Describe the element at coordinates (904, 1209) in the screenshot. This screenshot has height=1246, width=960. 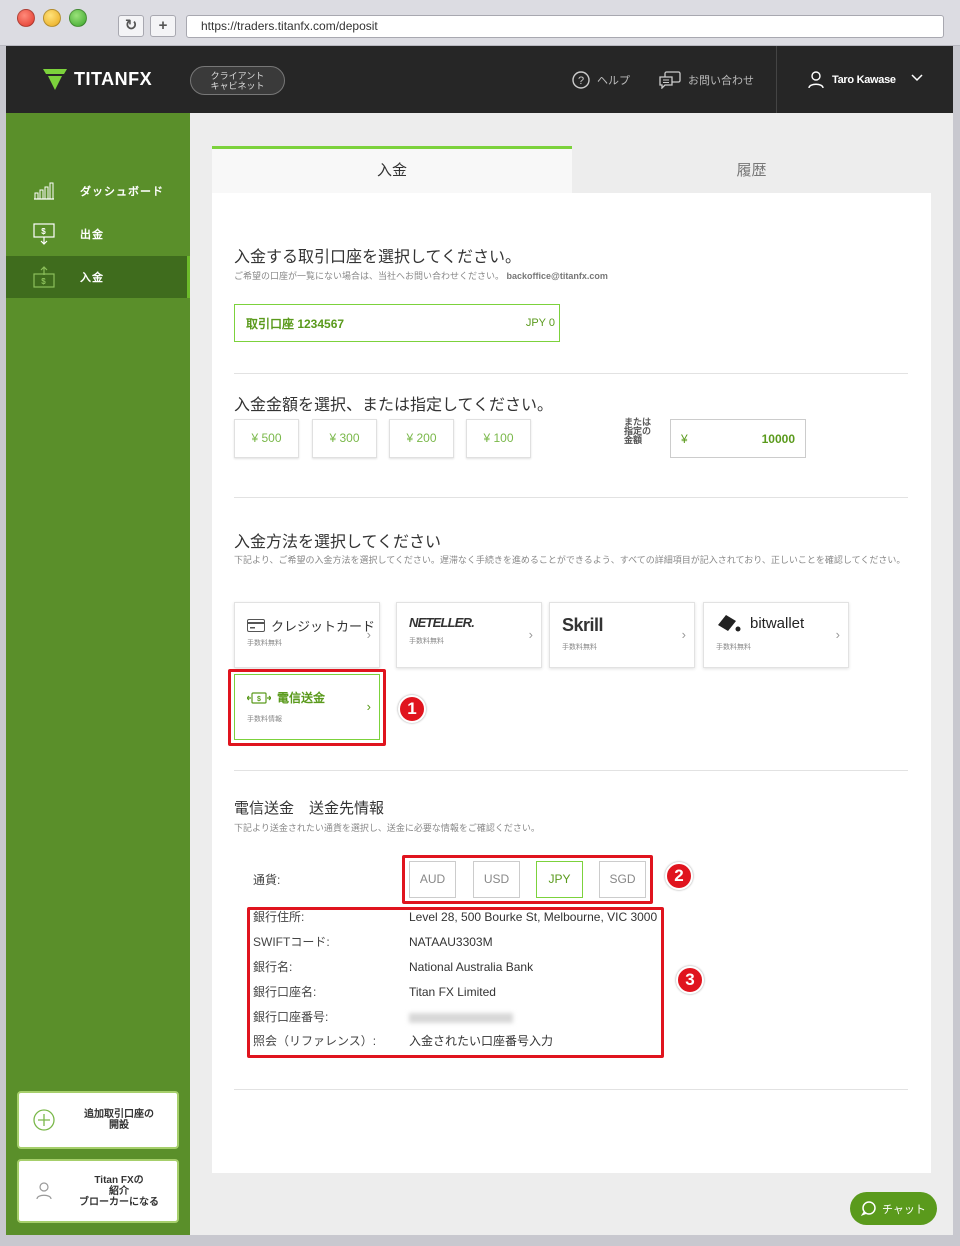
I see `chat-label: チャット` at that location.